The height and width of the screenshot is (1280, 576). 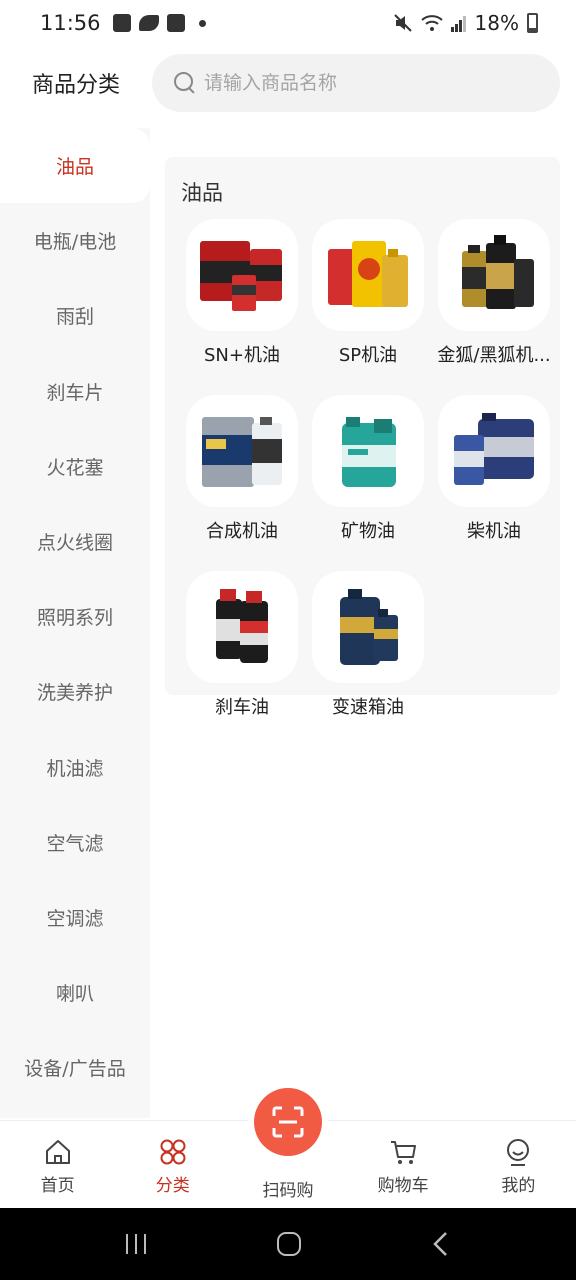 I want to click on header: 商品分类, so click(x=288, y=83).